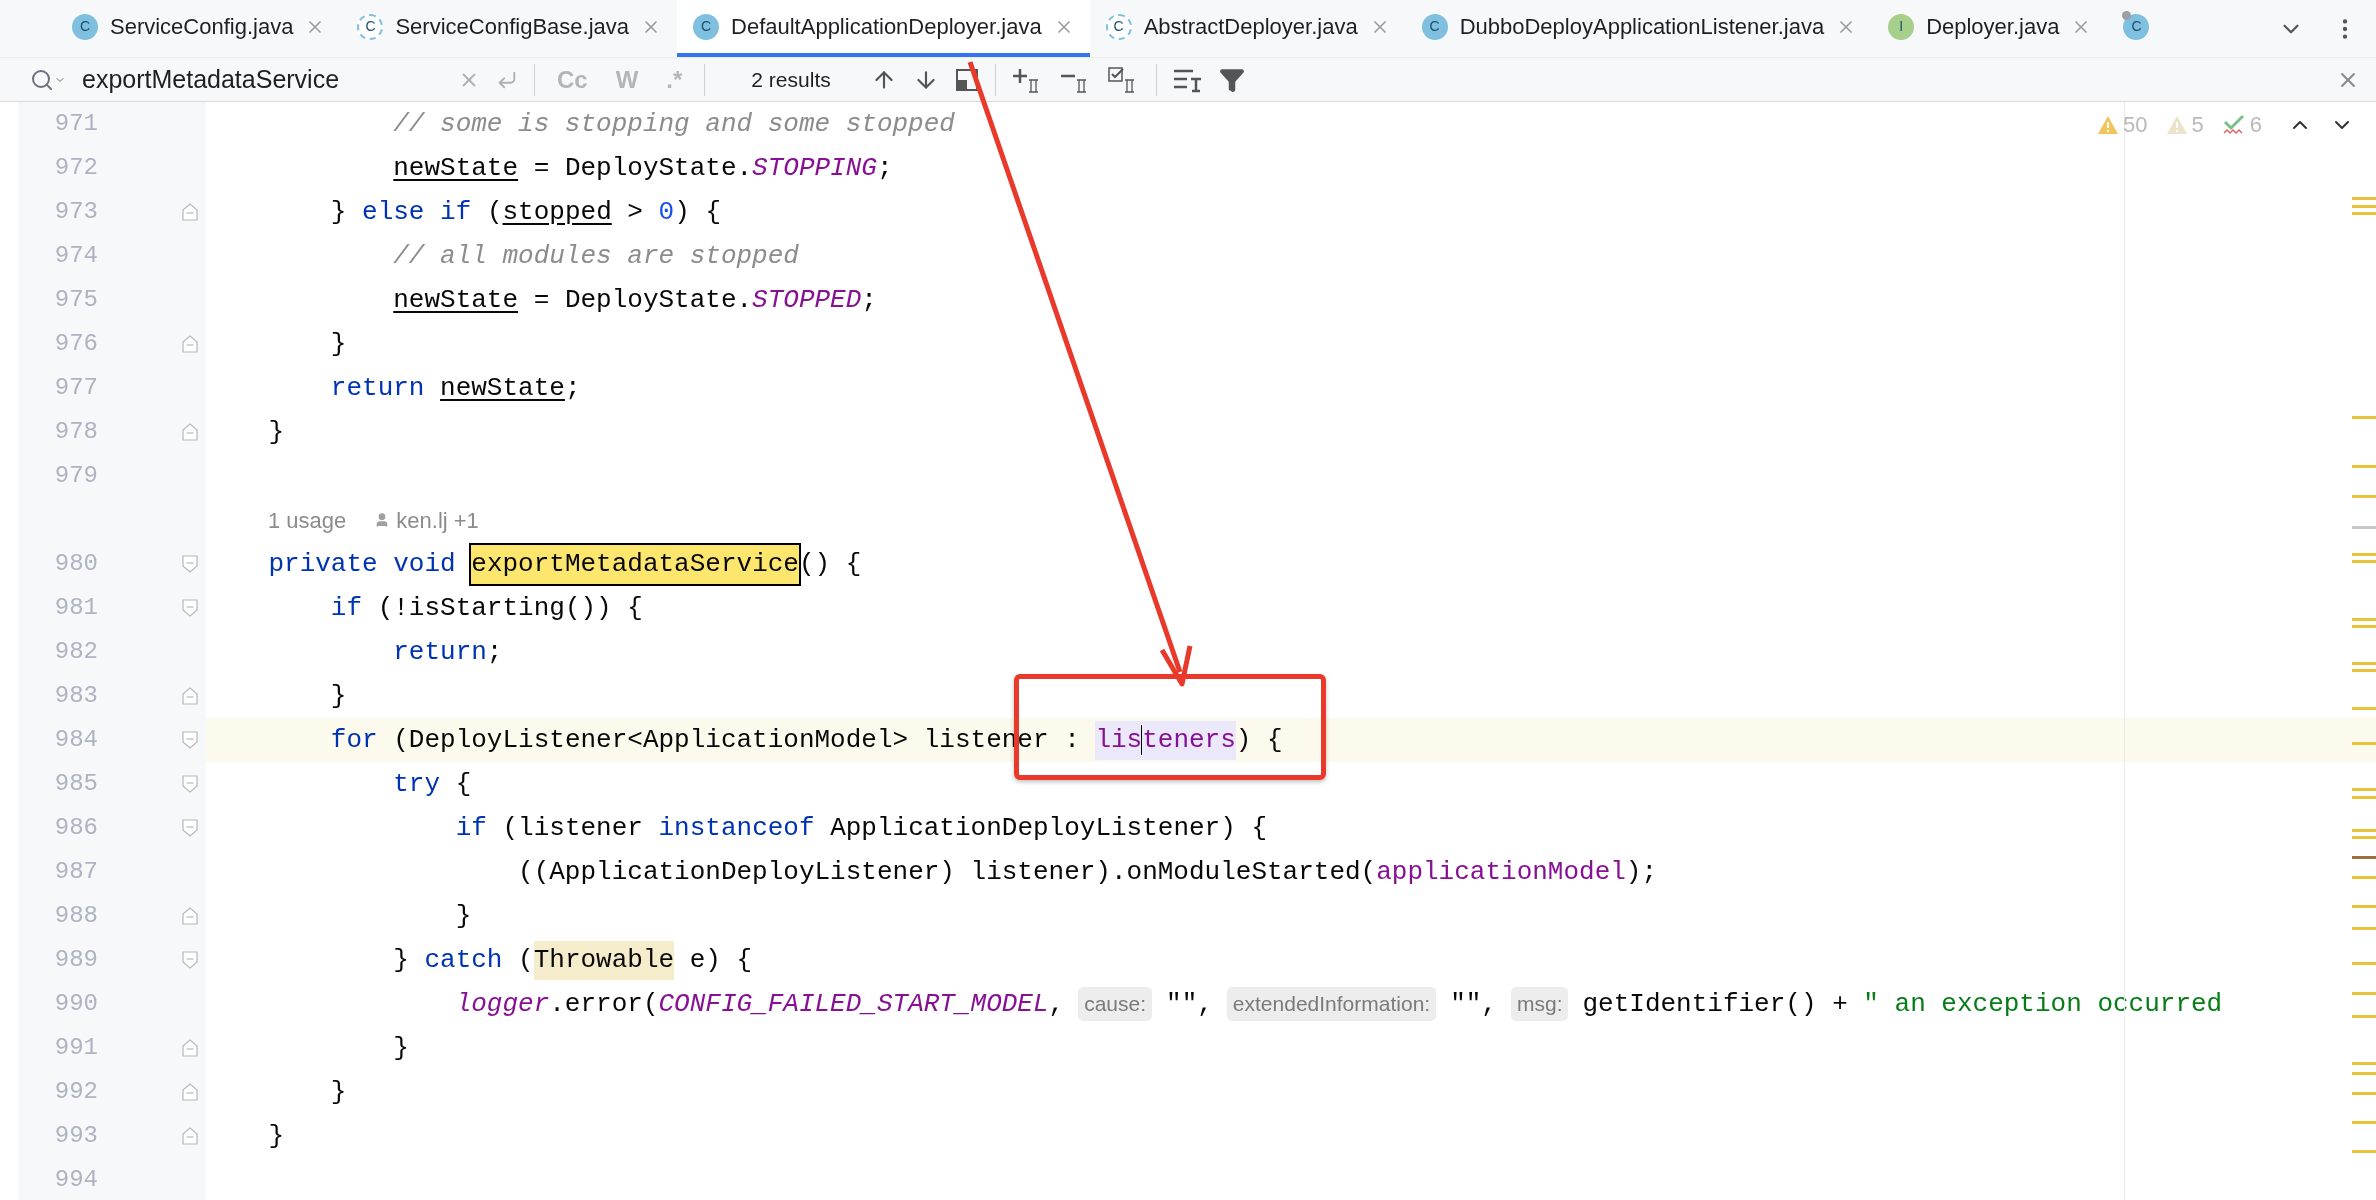 This screenshot has width=2376, height=1200. I want to click on warning-icon, so click(2176, 124).